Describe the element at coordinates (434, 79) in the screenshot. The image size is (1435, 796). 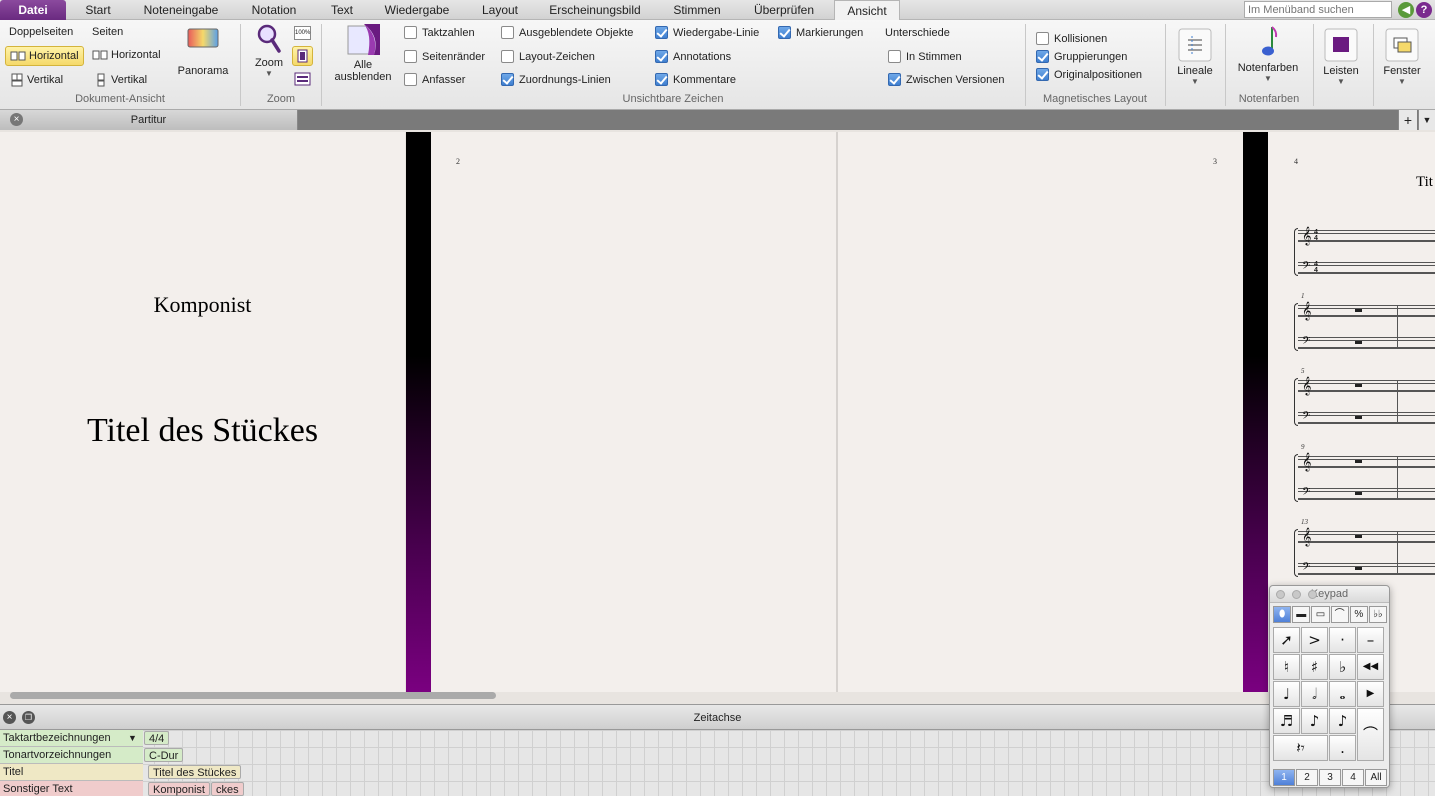
I see `checkbox-handles: Anfasser` at that location.